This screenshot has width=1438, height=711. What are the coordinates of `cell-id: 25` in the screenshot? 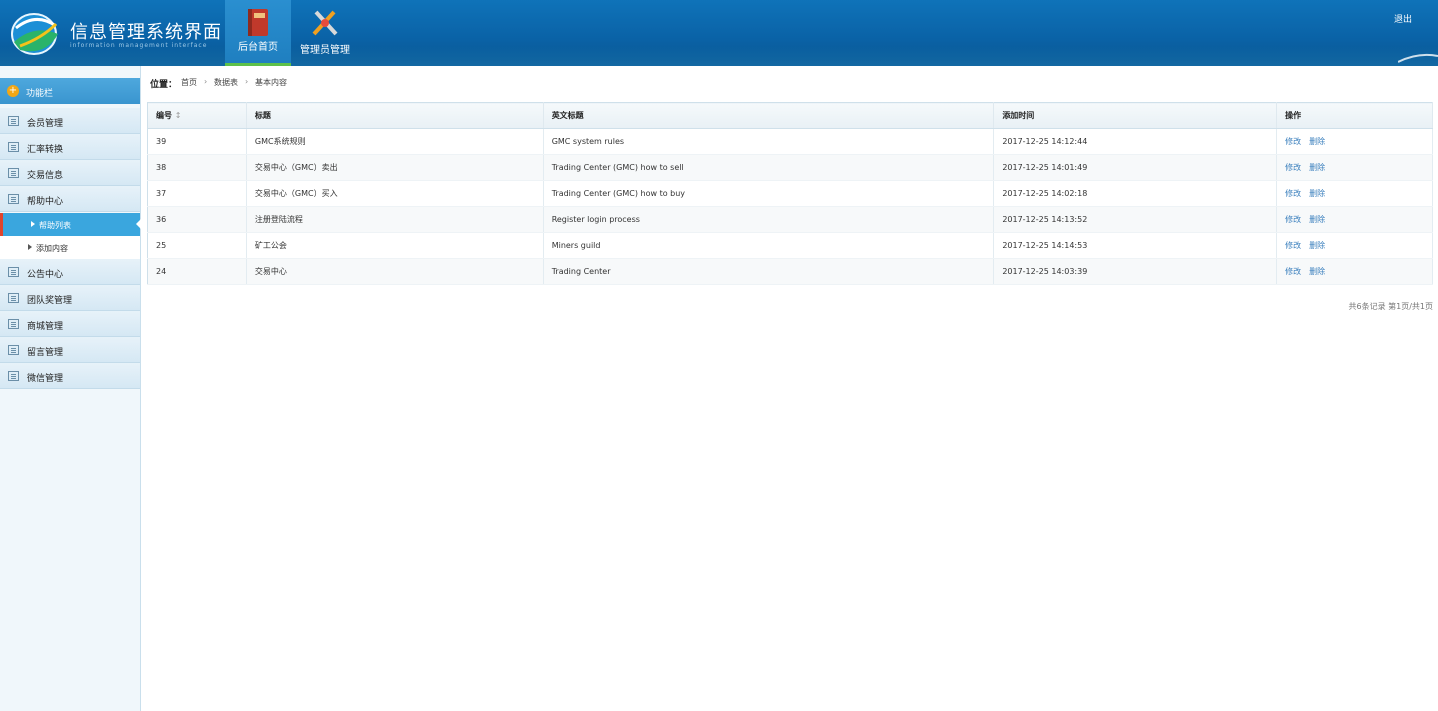 It's located at (197, 245).